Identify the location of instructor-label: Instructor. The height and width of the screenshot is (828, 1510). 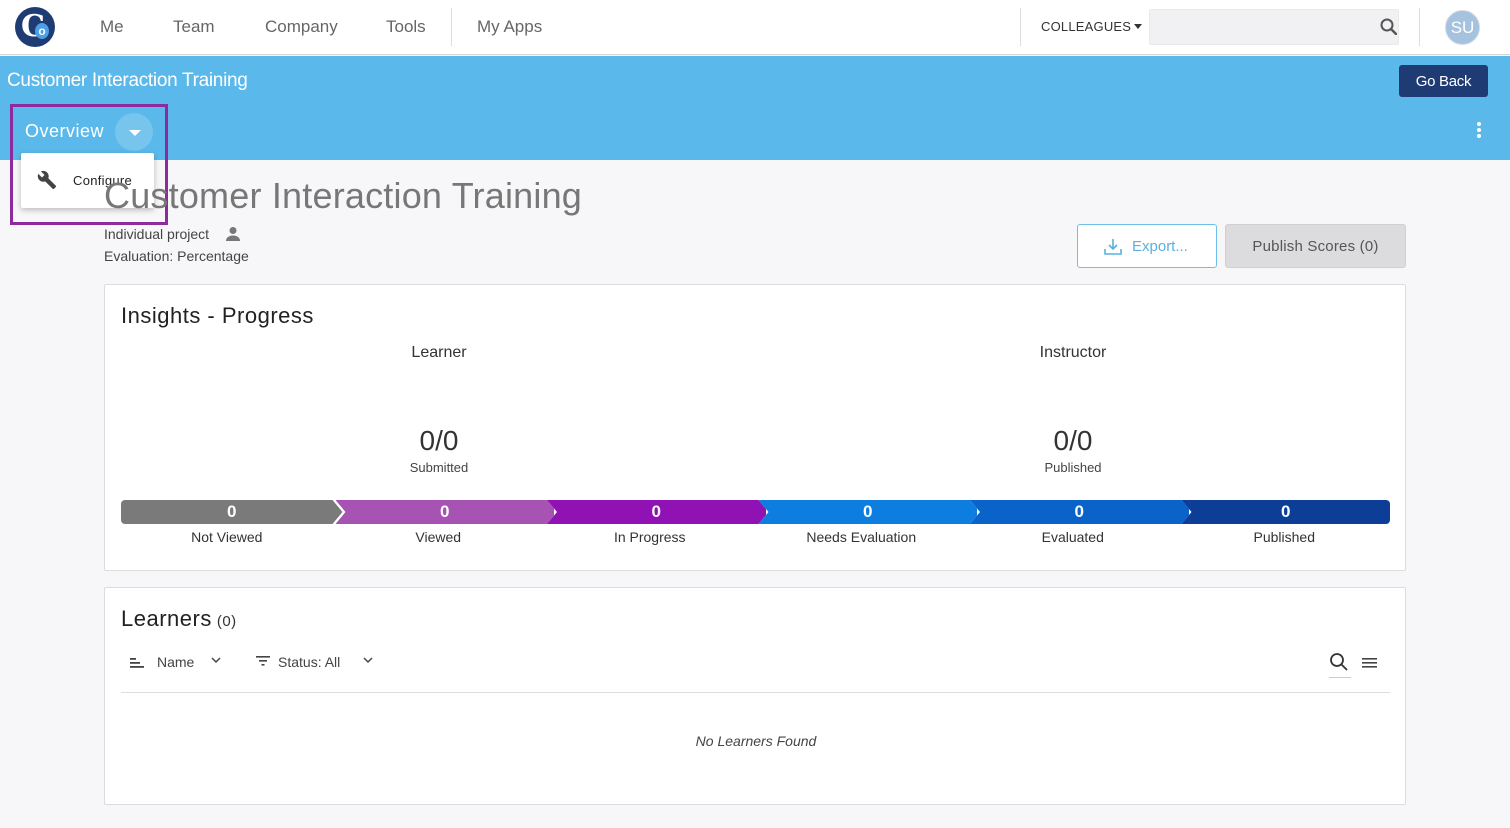
(1073, 352).